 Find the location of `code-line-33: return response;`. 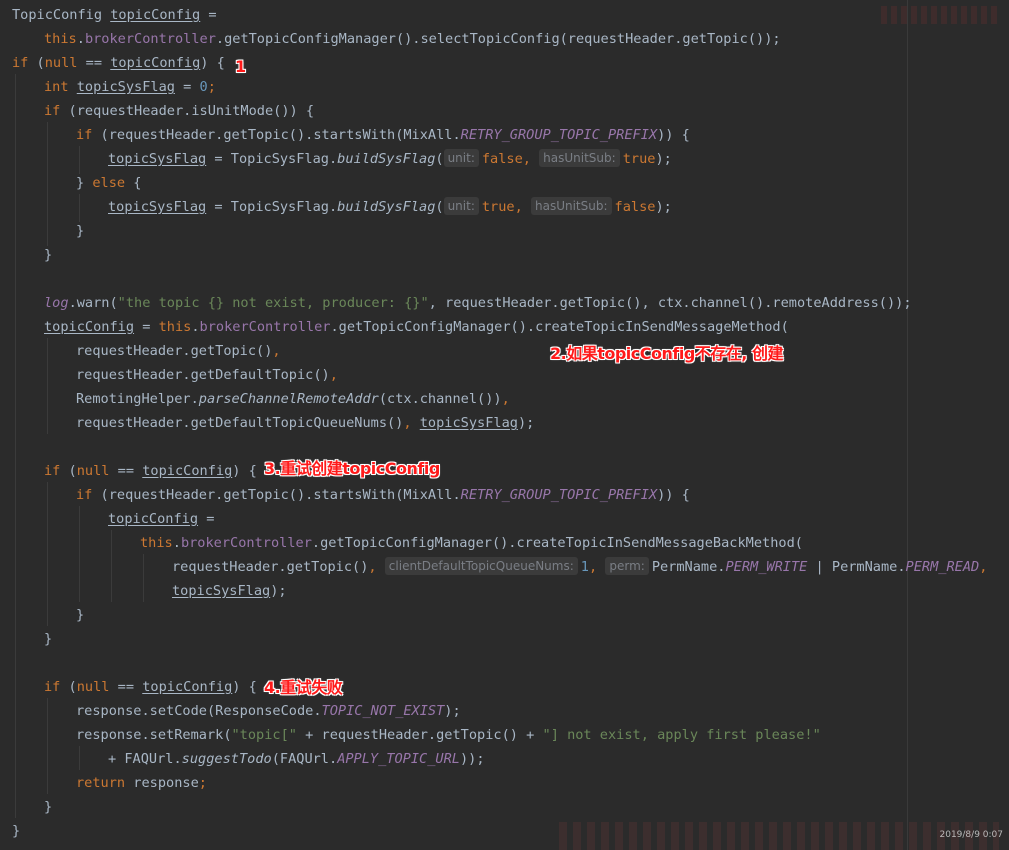

code-line-33: return response; is located at coordinates (141, 783).